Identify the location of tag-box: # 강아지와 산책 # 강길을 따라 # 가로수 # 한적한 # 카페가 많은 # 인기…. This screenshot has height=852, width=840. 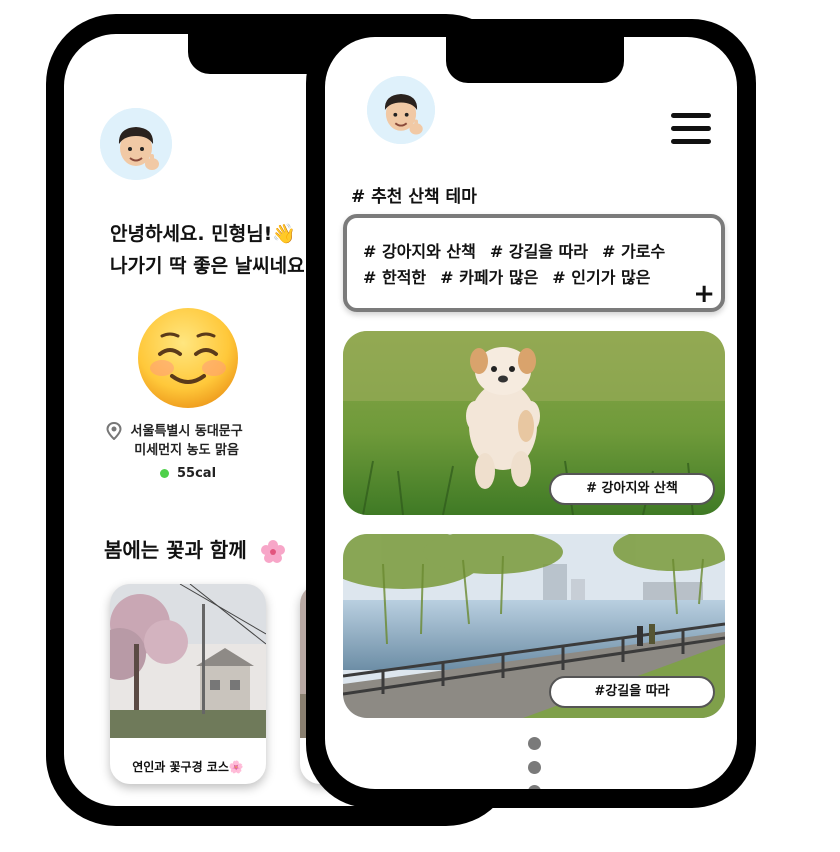
(534, 263).